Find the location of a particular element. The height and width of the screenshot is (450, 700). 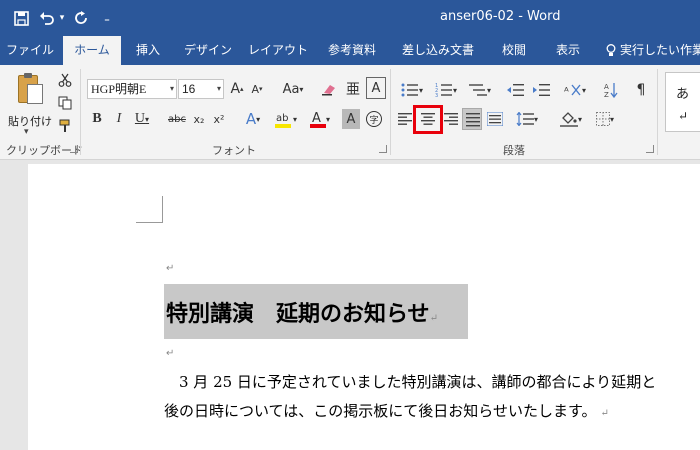

font-name-value: HGP明朝E is located at coordinates (119, 89).